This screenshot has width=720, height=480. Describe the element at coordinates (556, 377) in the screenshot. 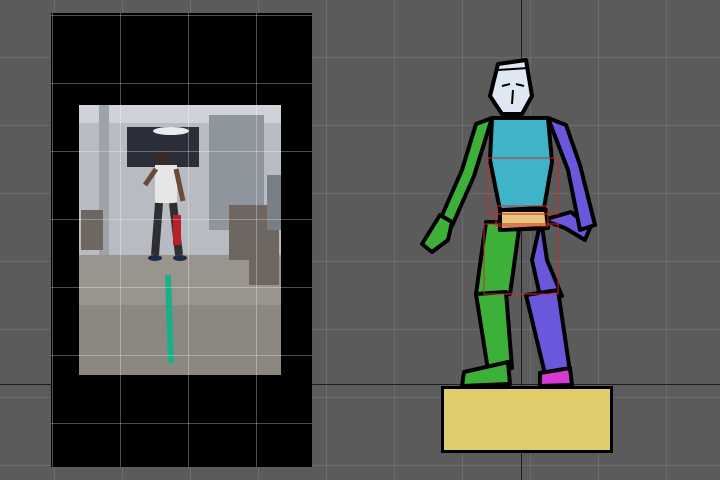

I see `right-foot` at that location.